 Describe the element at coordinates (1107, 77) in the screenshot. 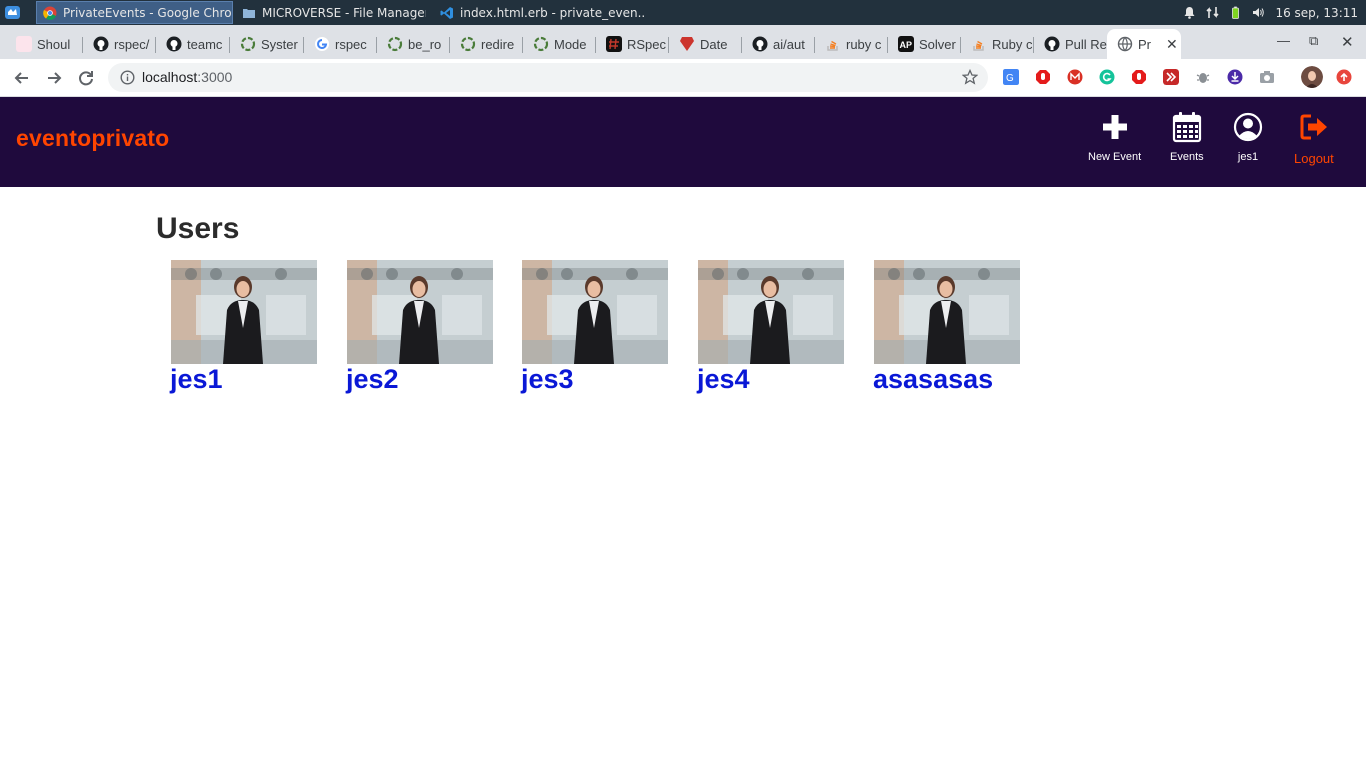

I see `grammarly-extension-icon` at that location.